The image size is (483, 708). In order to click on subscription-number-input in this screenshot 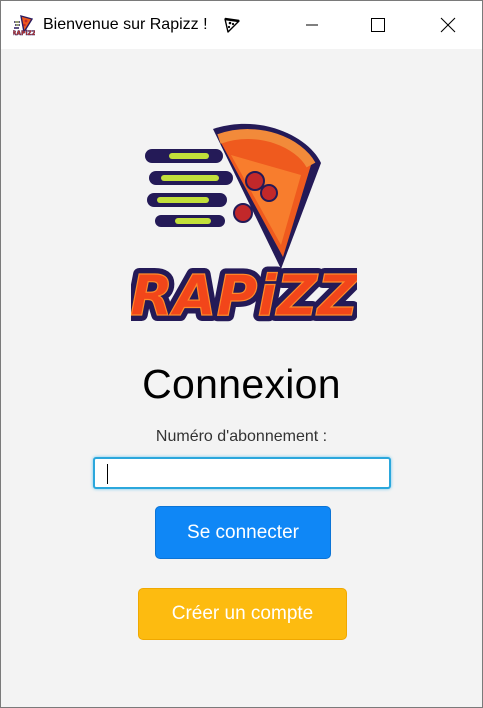, I will do `click(242, 473)`.